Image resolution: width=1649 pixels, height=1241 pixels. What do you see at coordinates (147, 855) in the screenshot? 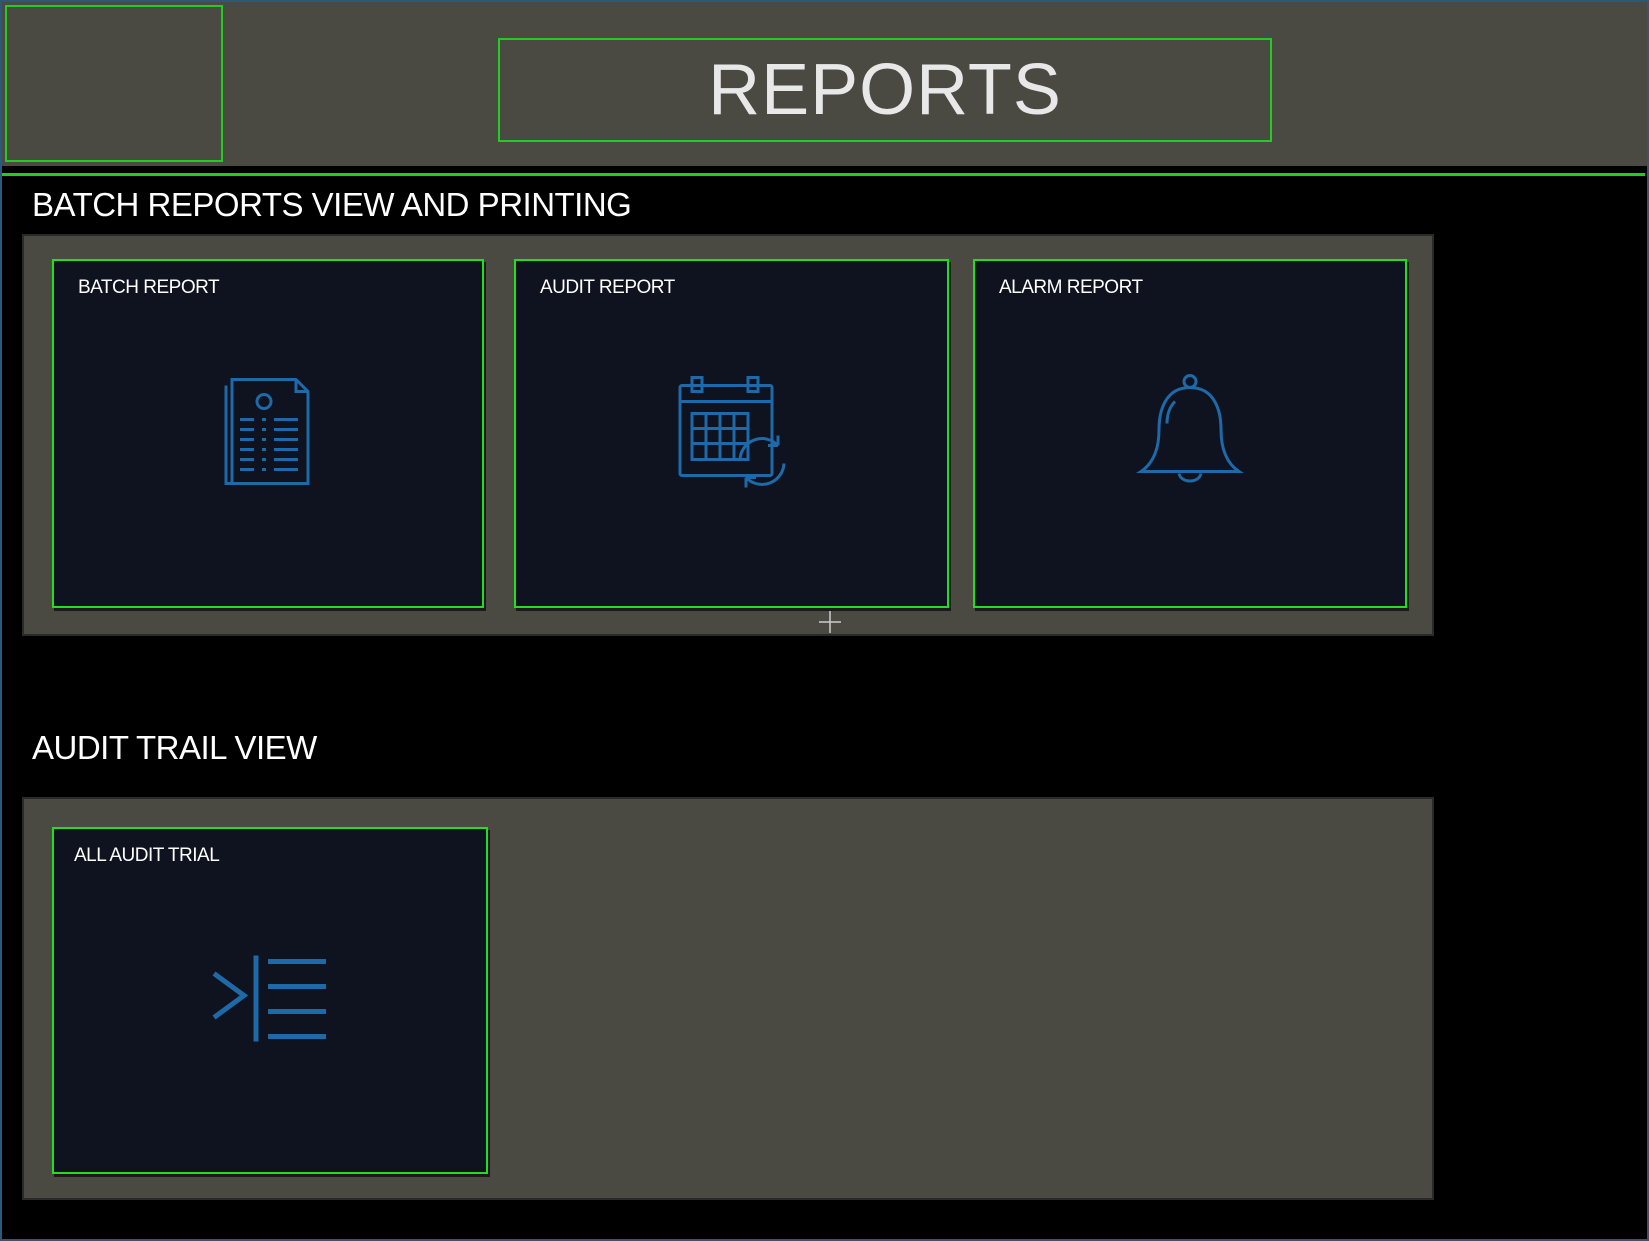
I see `tile-label-all-audit-trial: ALL AUDIT TRIAL` at bounding box center [147, 855].